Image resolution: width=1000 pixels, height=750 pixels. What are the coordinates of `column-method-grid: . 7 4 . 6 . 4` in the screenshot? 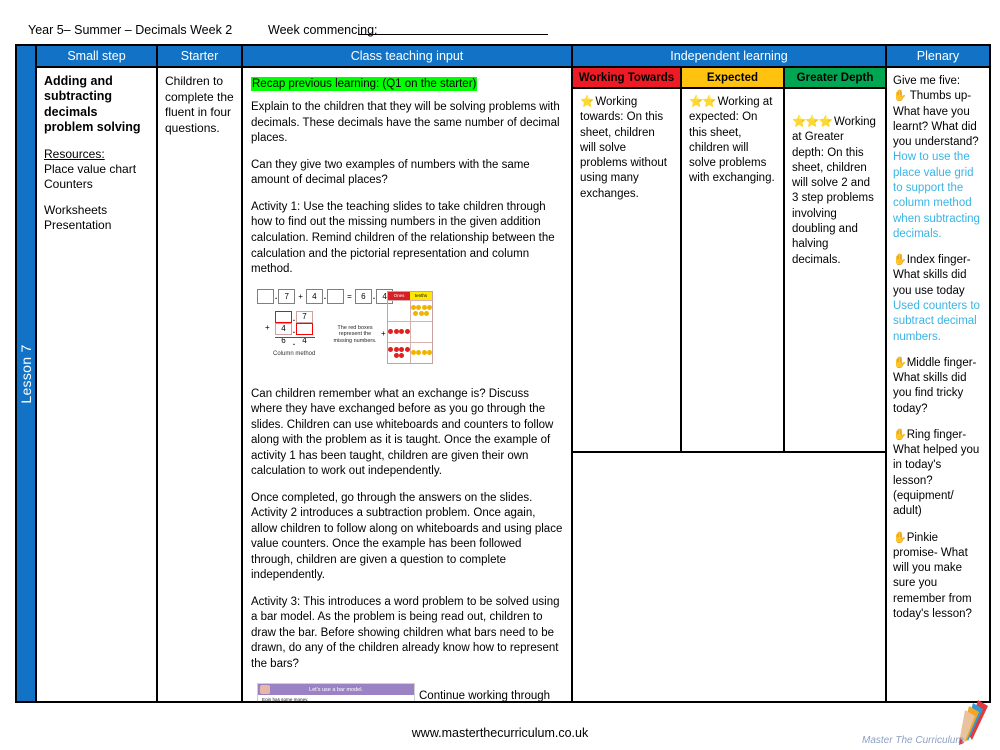 It's located at (300, 328).